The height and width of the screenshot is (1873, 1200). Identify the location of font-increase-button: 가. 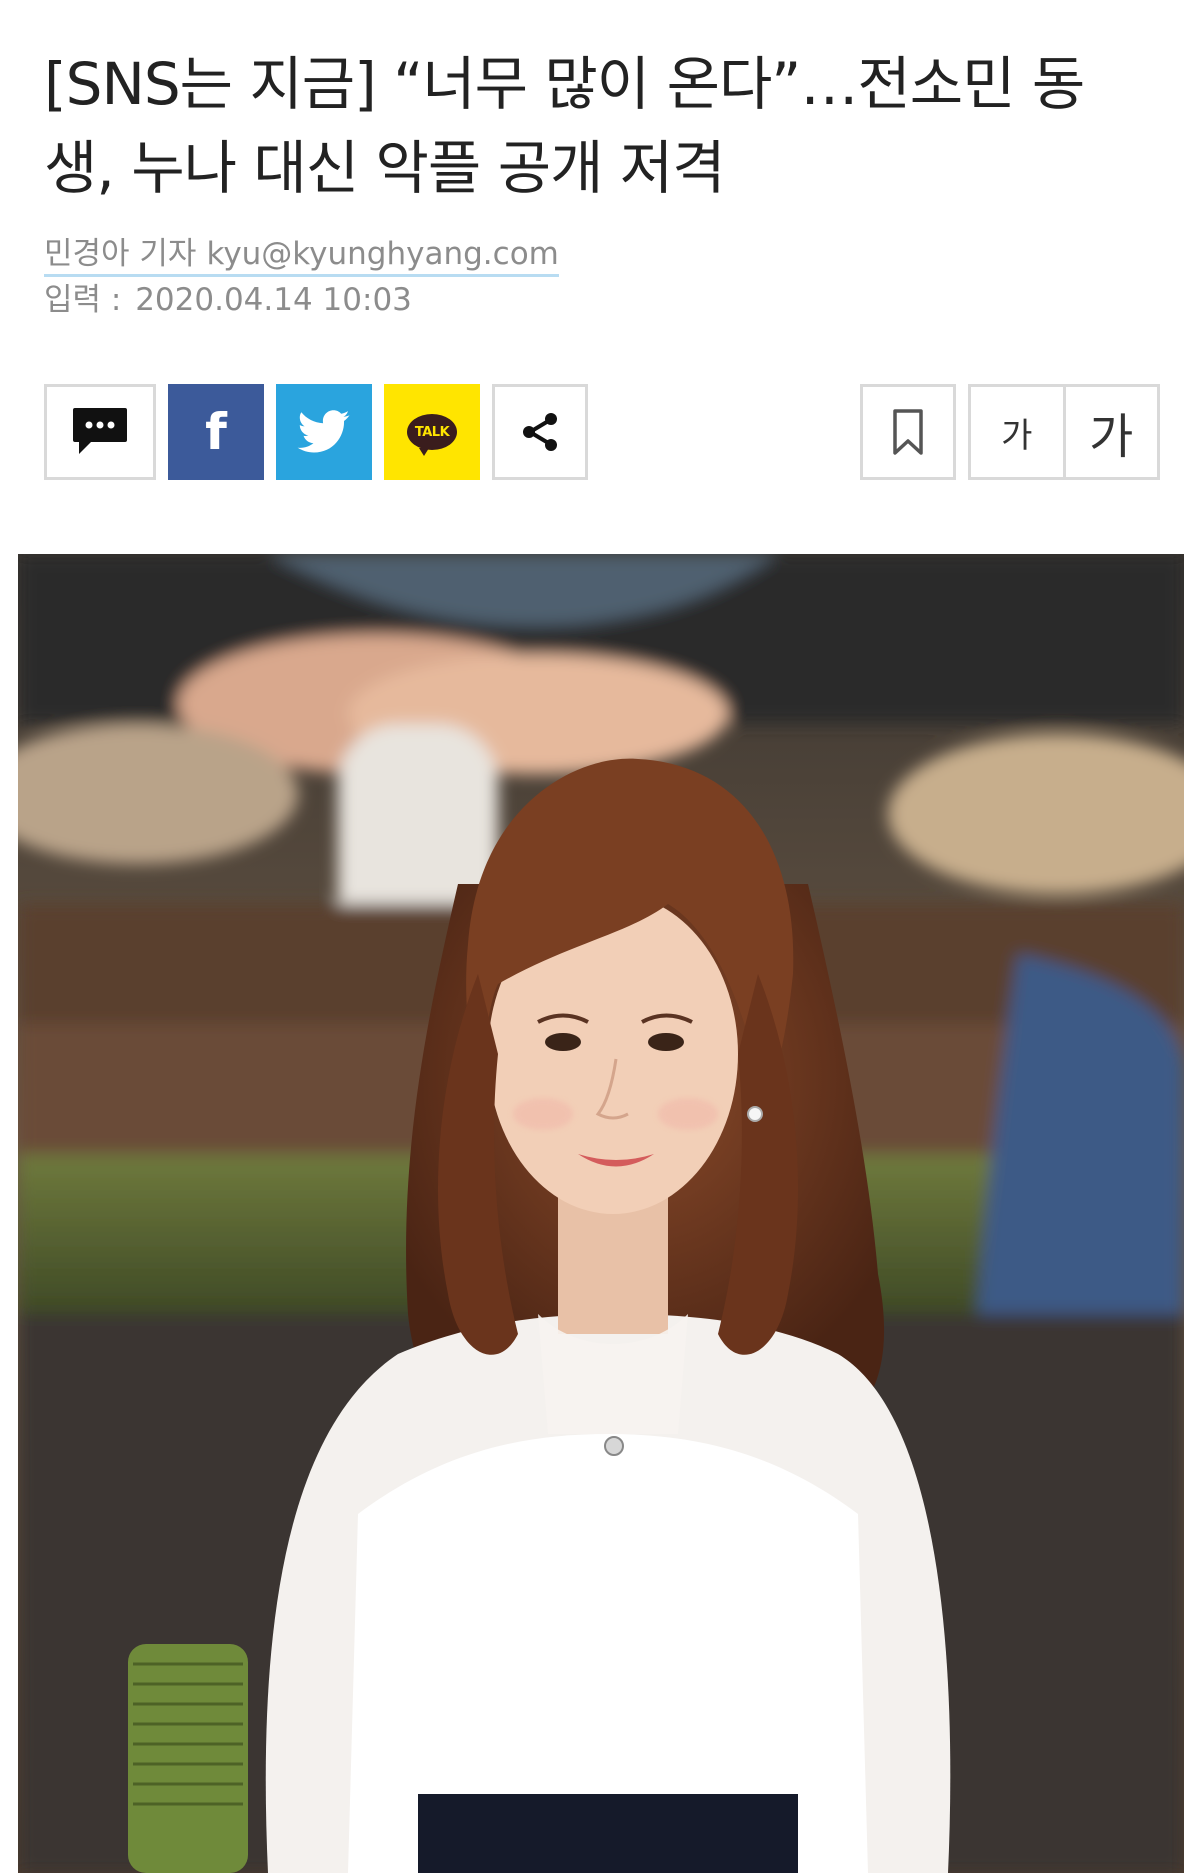
(1112, 432).